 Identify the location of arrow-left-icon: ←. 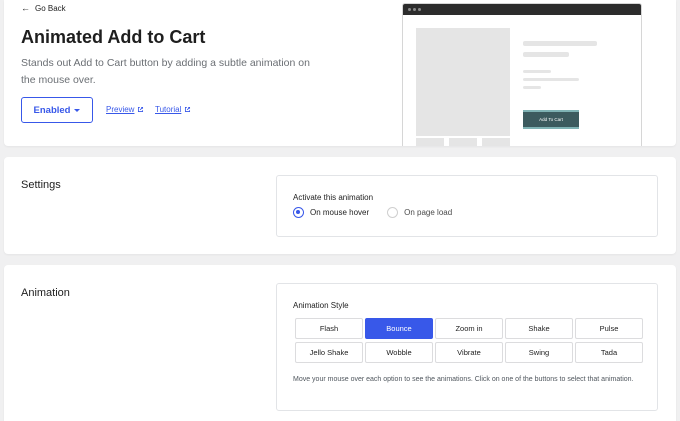
(25, 8).